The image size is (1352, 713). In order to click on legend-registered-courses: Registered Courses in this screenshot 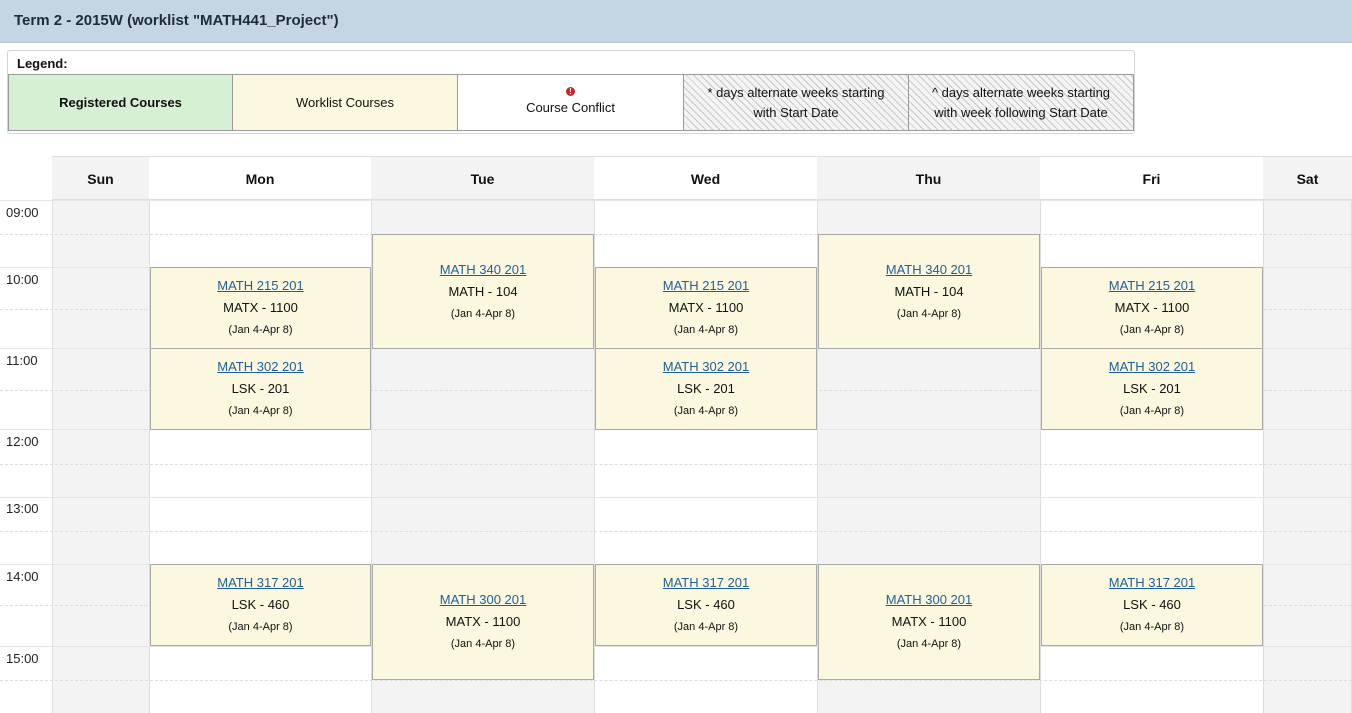, I will do `click(120, 102)`.